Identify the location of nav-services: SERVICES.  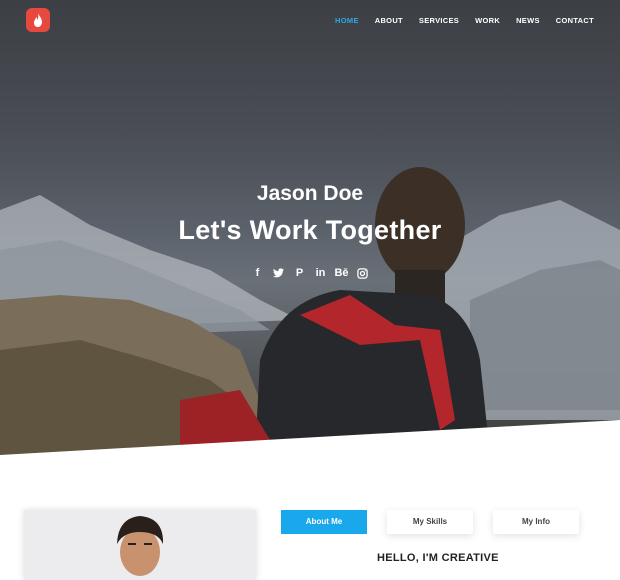
(439, 20).